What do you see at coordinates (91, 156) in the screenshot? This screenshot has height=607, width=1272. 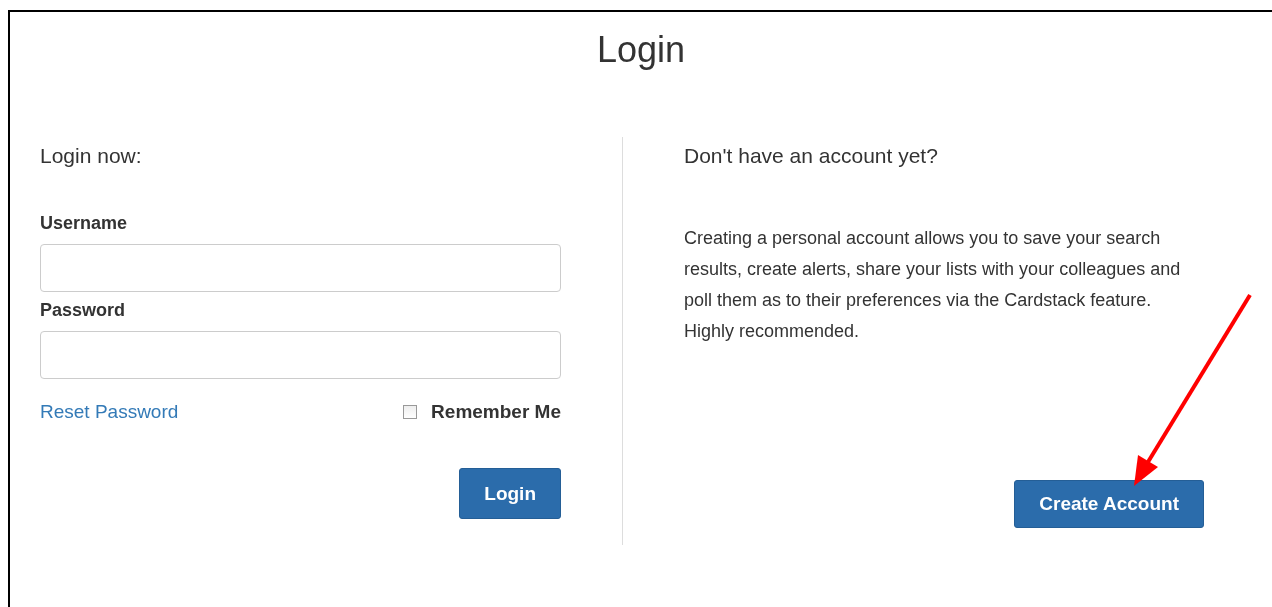 I see `section-heading: Login now:` at bounding box center [91, 156].